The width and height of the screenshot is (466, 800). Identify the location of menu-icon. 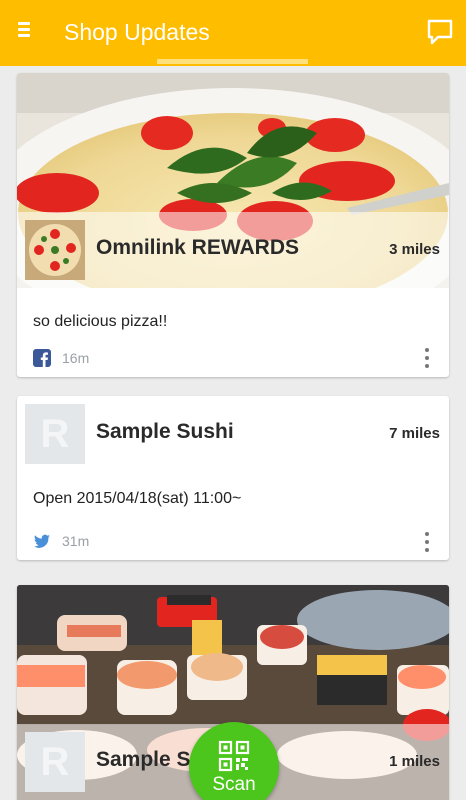
(25, 31).